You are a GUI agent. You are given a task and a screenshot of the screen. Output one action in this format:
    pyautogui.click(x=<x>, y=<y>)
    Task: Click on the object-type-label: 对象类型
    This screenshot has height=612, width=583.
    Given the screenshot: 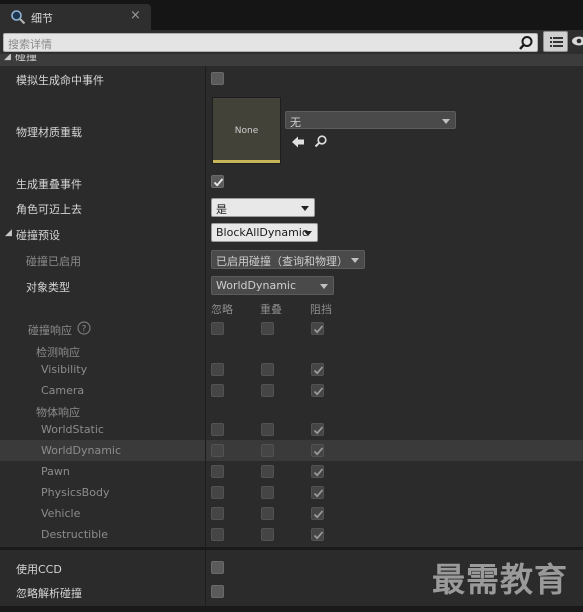 What is the action you would take?
    pyautogui.click(x=48, y=287)
    